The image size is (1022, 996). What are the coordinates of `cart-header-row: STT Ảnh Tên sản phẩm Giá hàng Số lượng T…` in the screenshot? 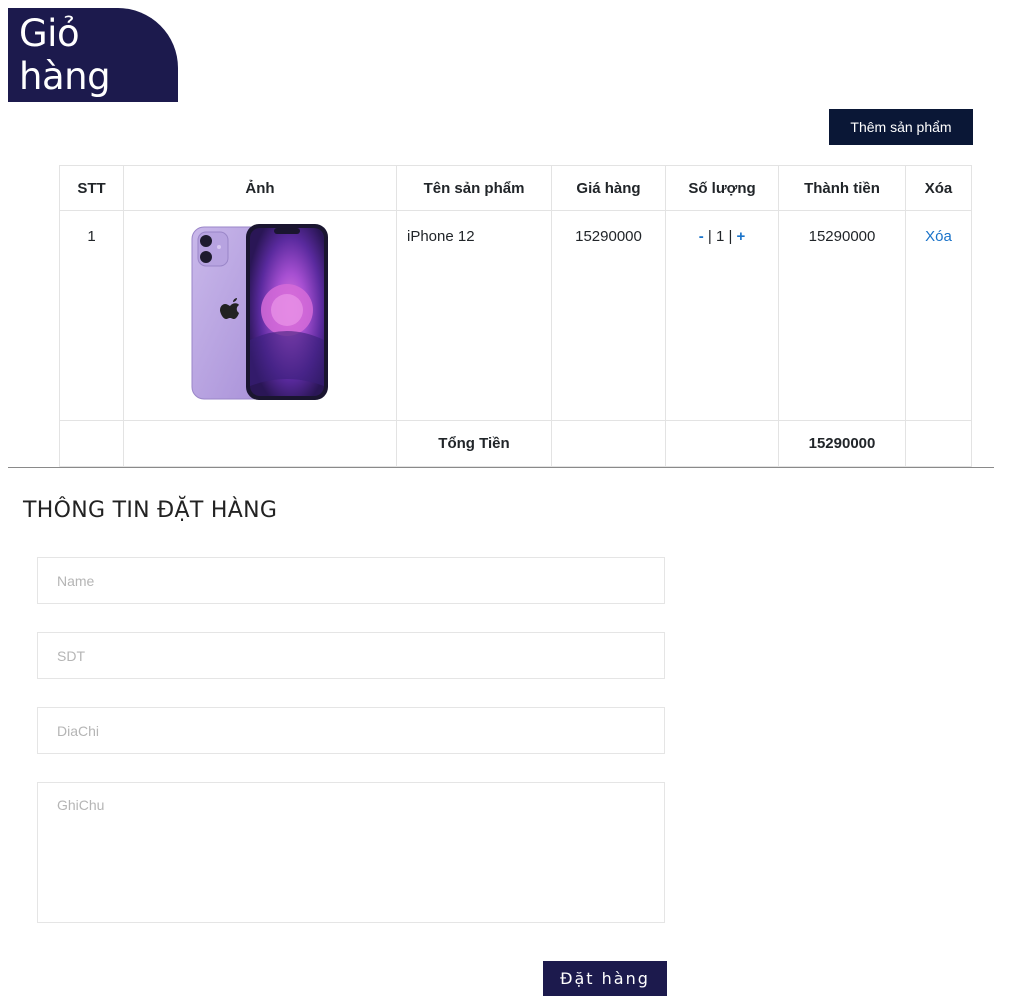 It's located at (515, 188).